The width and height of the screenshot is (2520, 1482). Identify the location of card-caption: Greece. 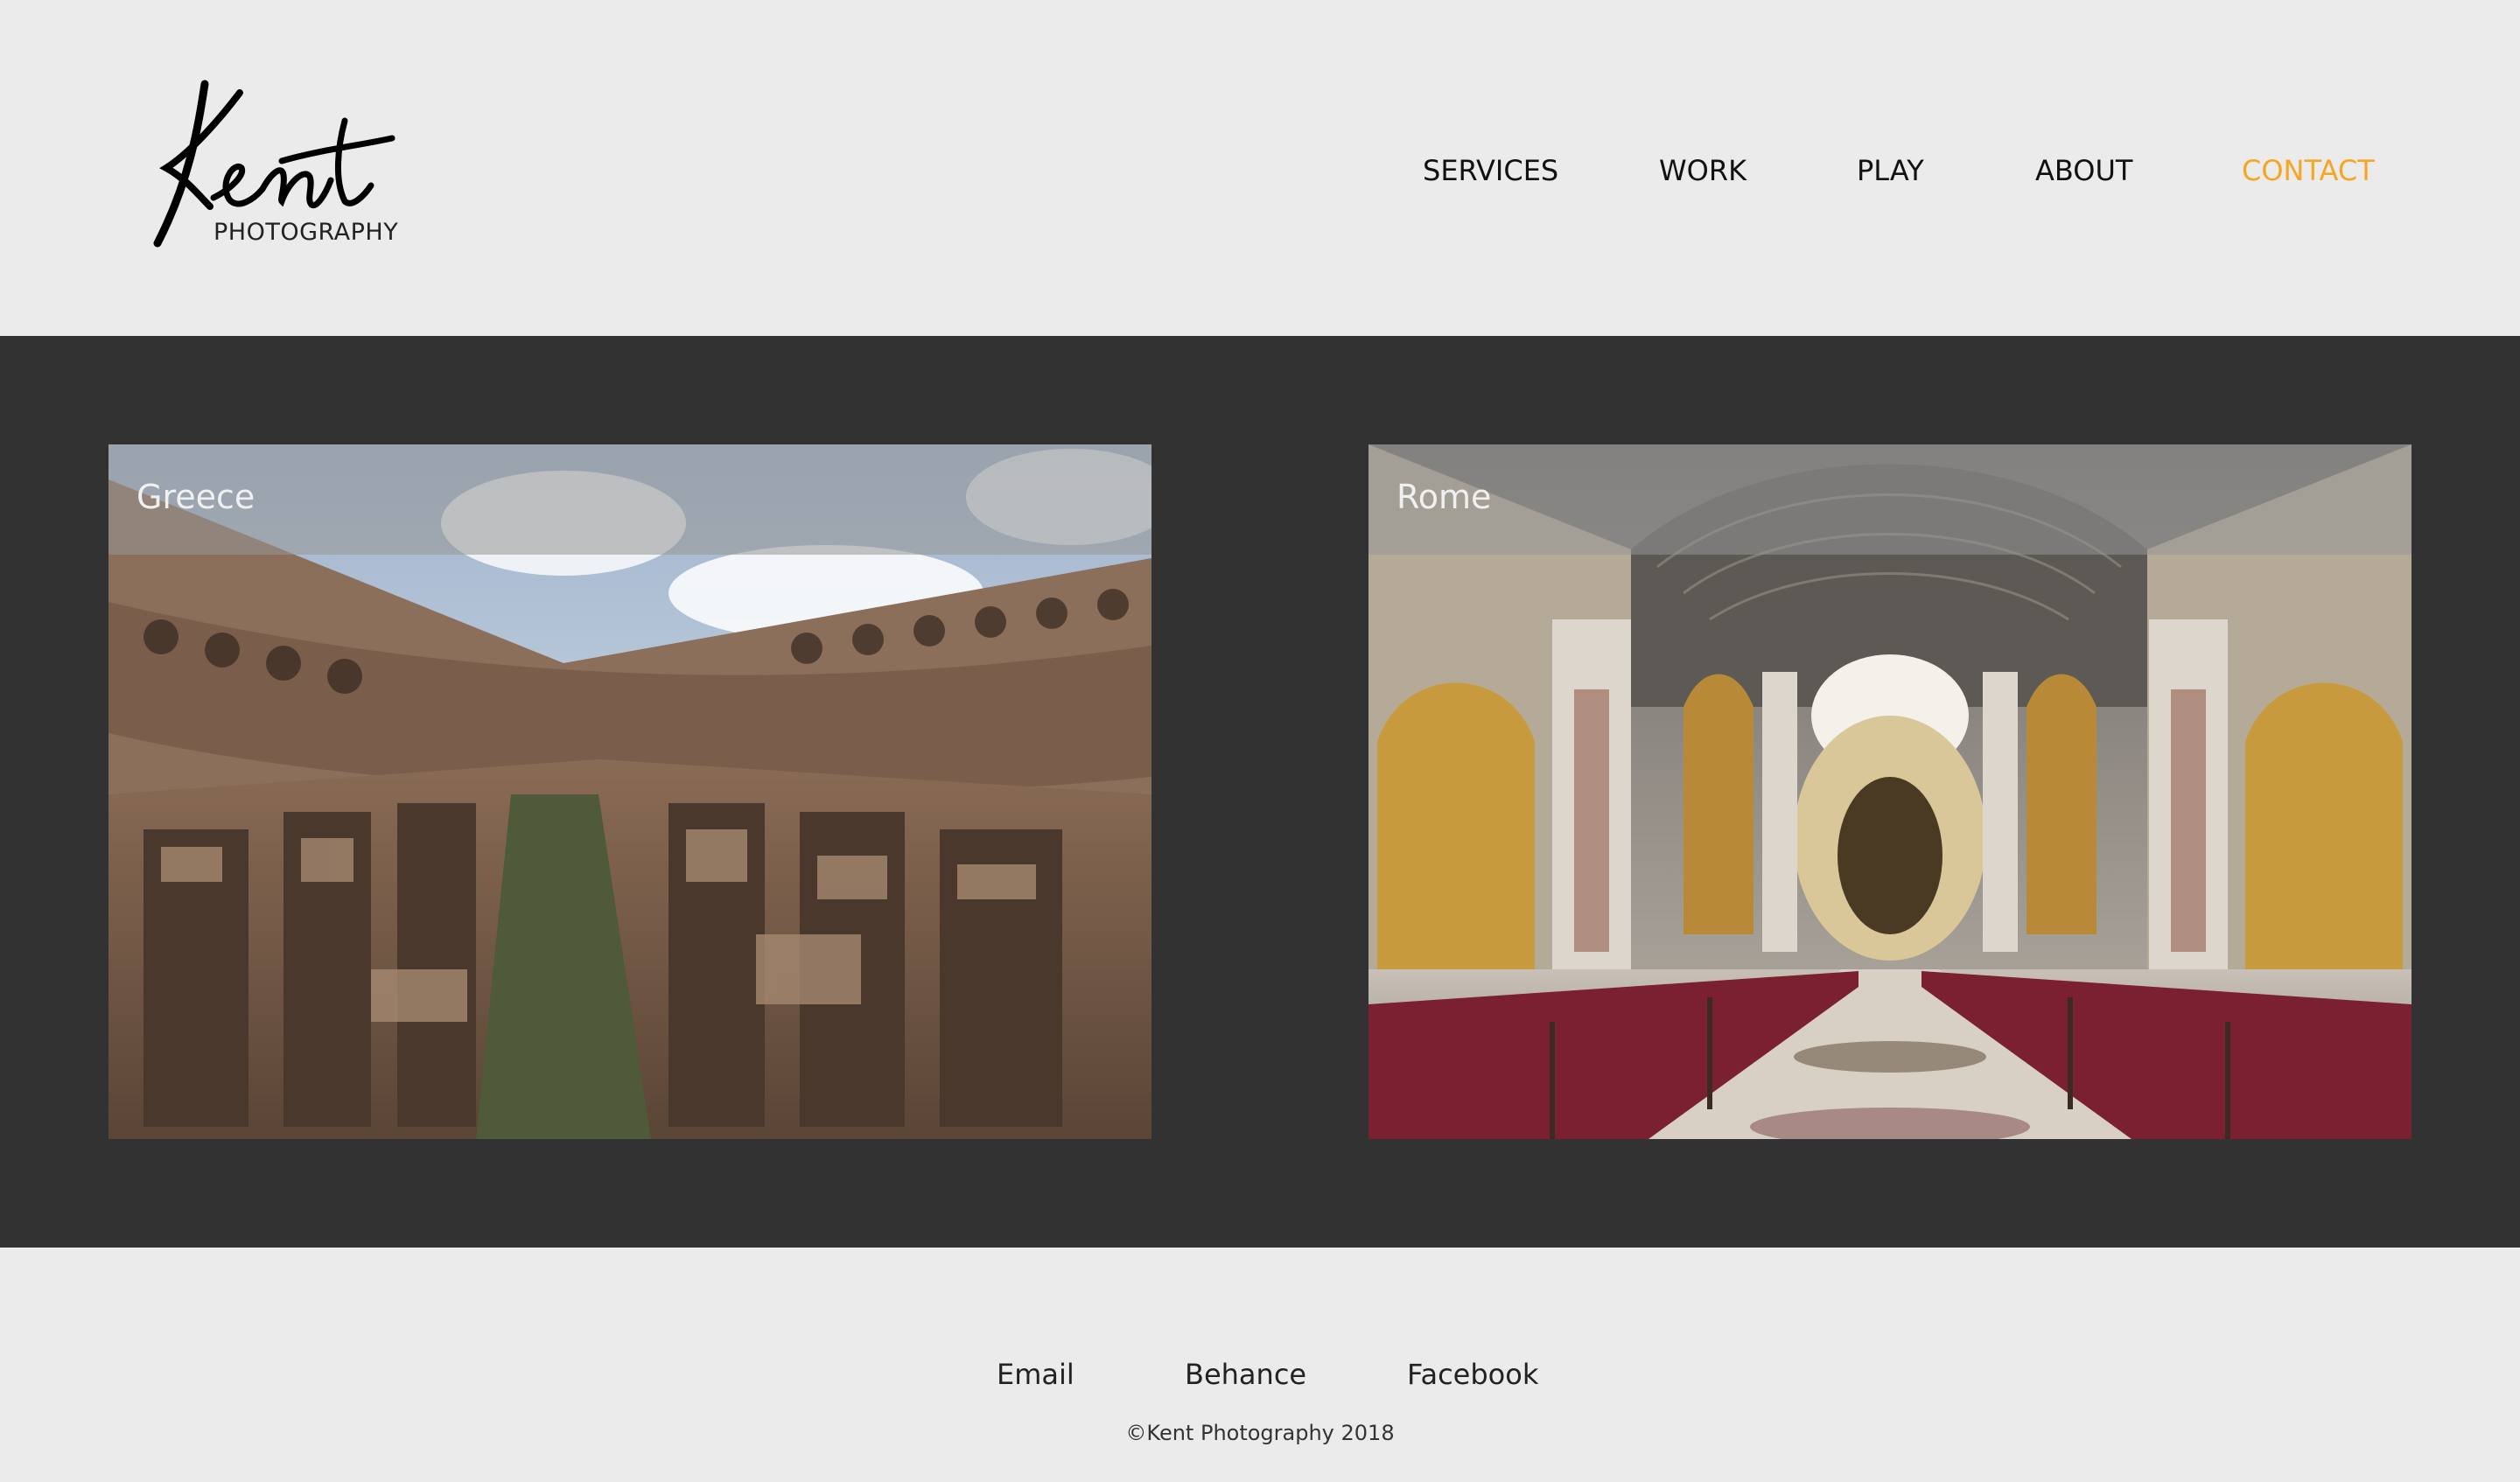
(196, 497).